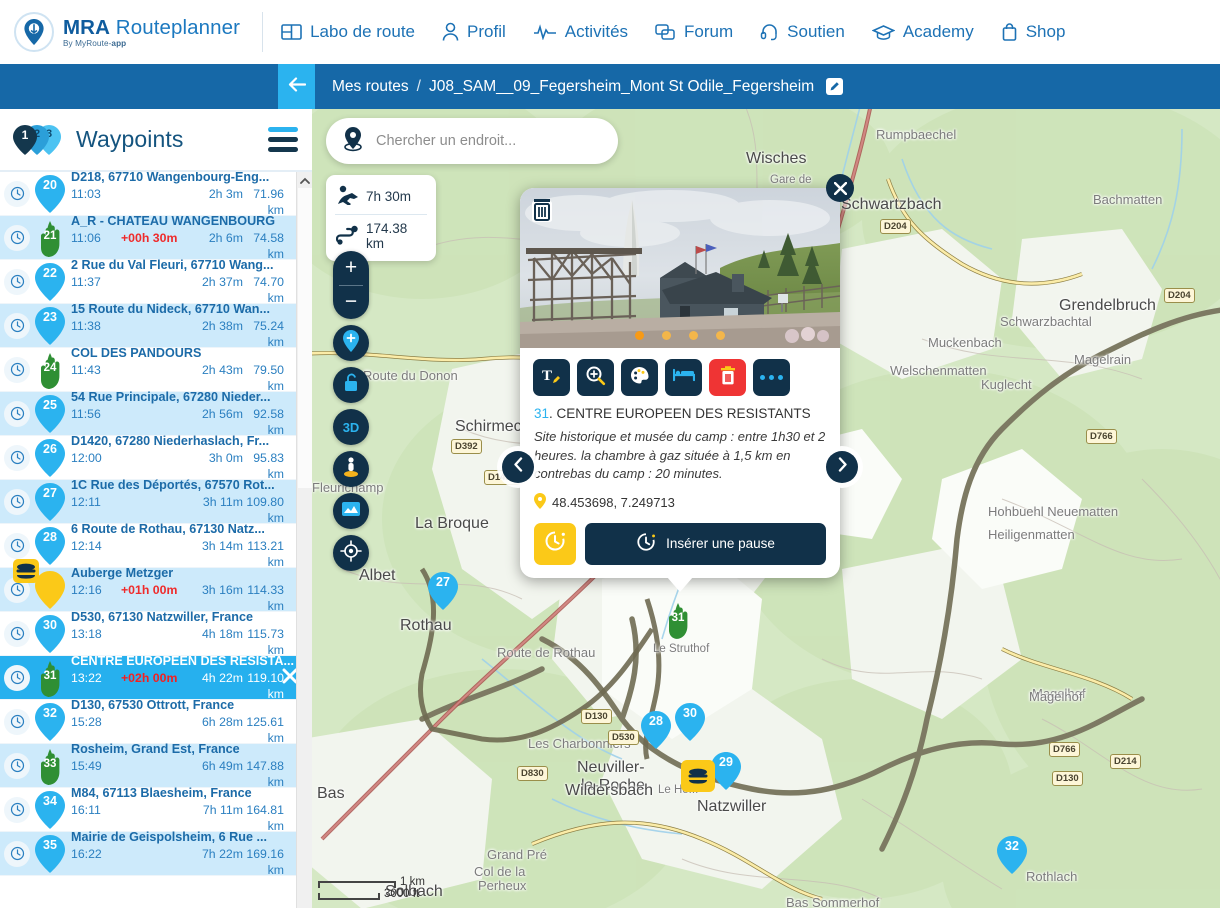  I want to click on previous-waypoint-button, so click(518, 467).